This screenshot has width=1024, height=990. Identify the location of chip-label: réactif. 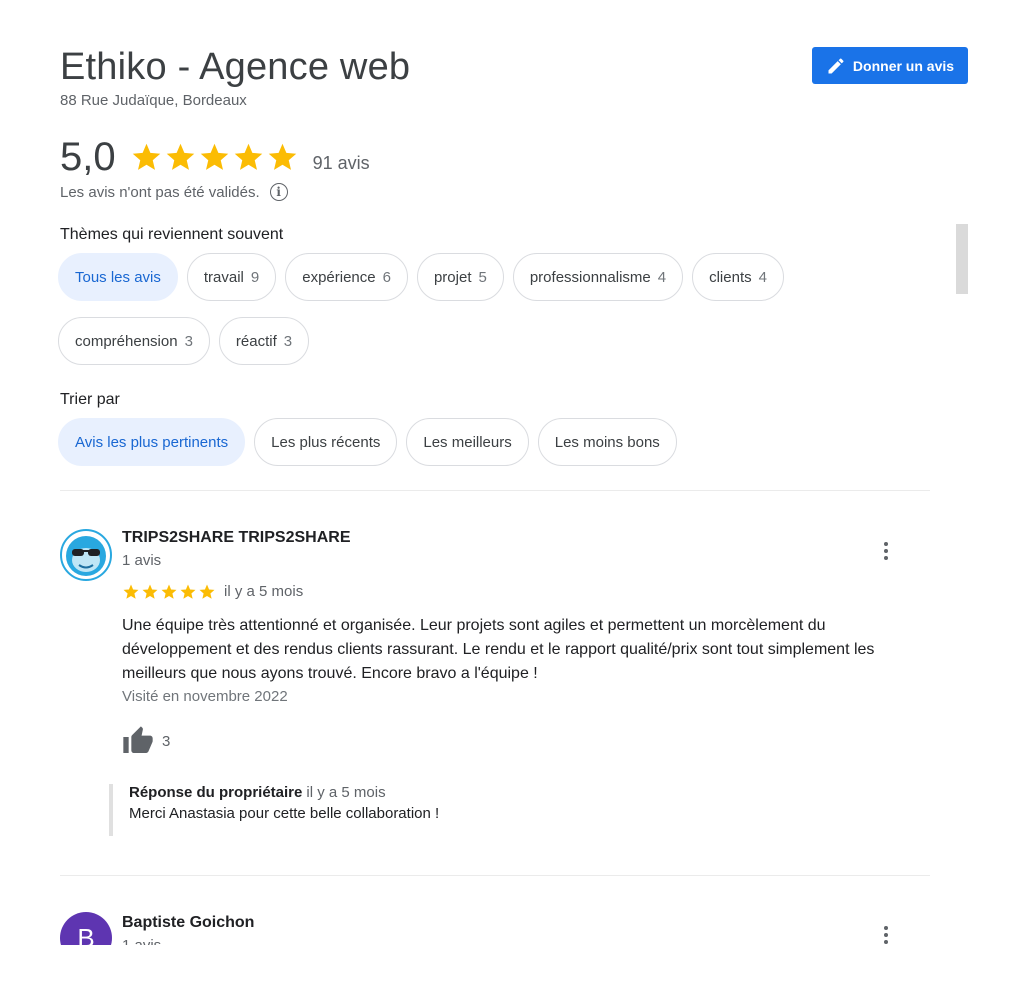
(256, 341).